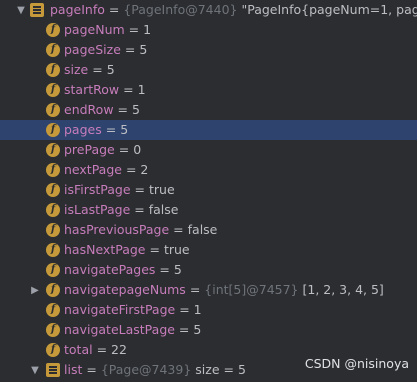  I want to click on variable-value: 0, so click(137, 149).